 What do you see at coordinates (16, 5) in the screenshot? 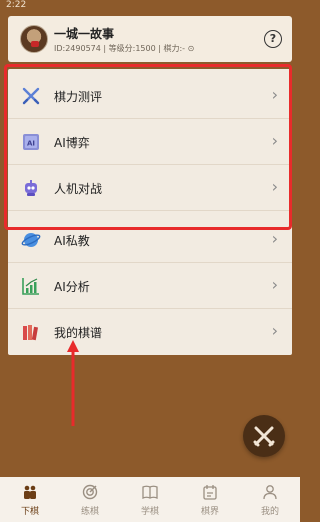
I see `status-time: 2:22` at bounding box center [16, 5].